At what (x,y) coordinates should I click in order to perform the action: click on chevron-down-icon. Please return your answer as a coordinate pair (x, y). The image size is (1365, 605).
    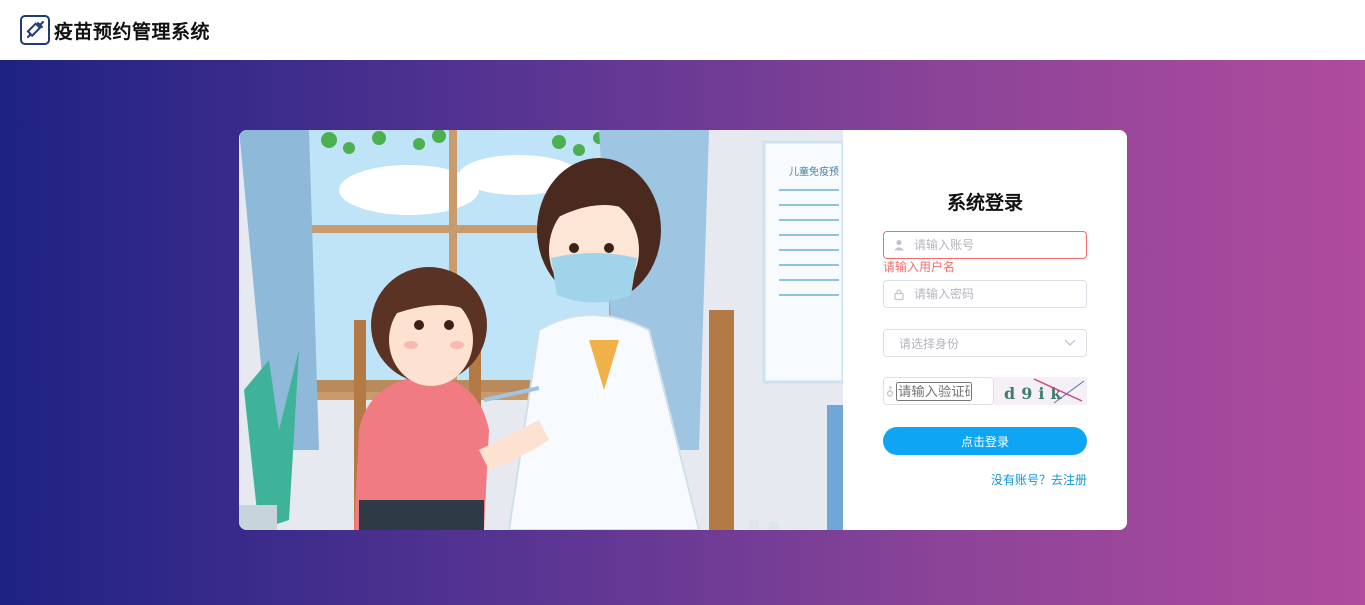
    Looking at the image, I should click on (1070, 342).